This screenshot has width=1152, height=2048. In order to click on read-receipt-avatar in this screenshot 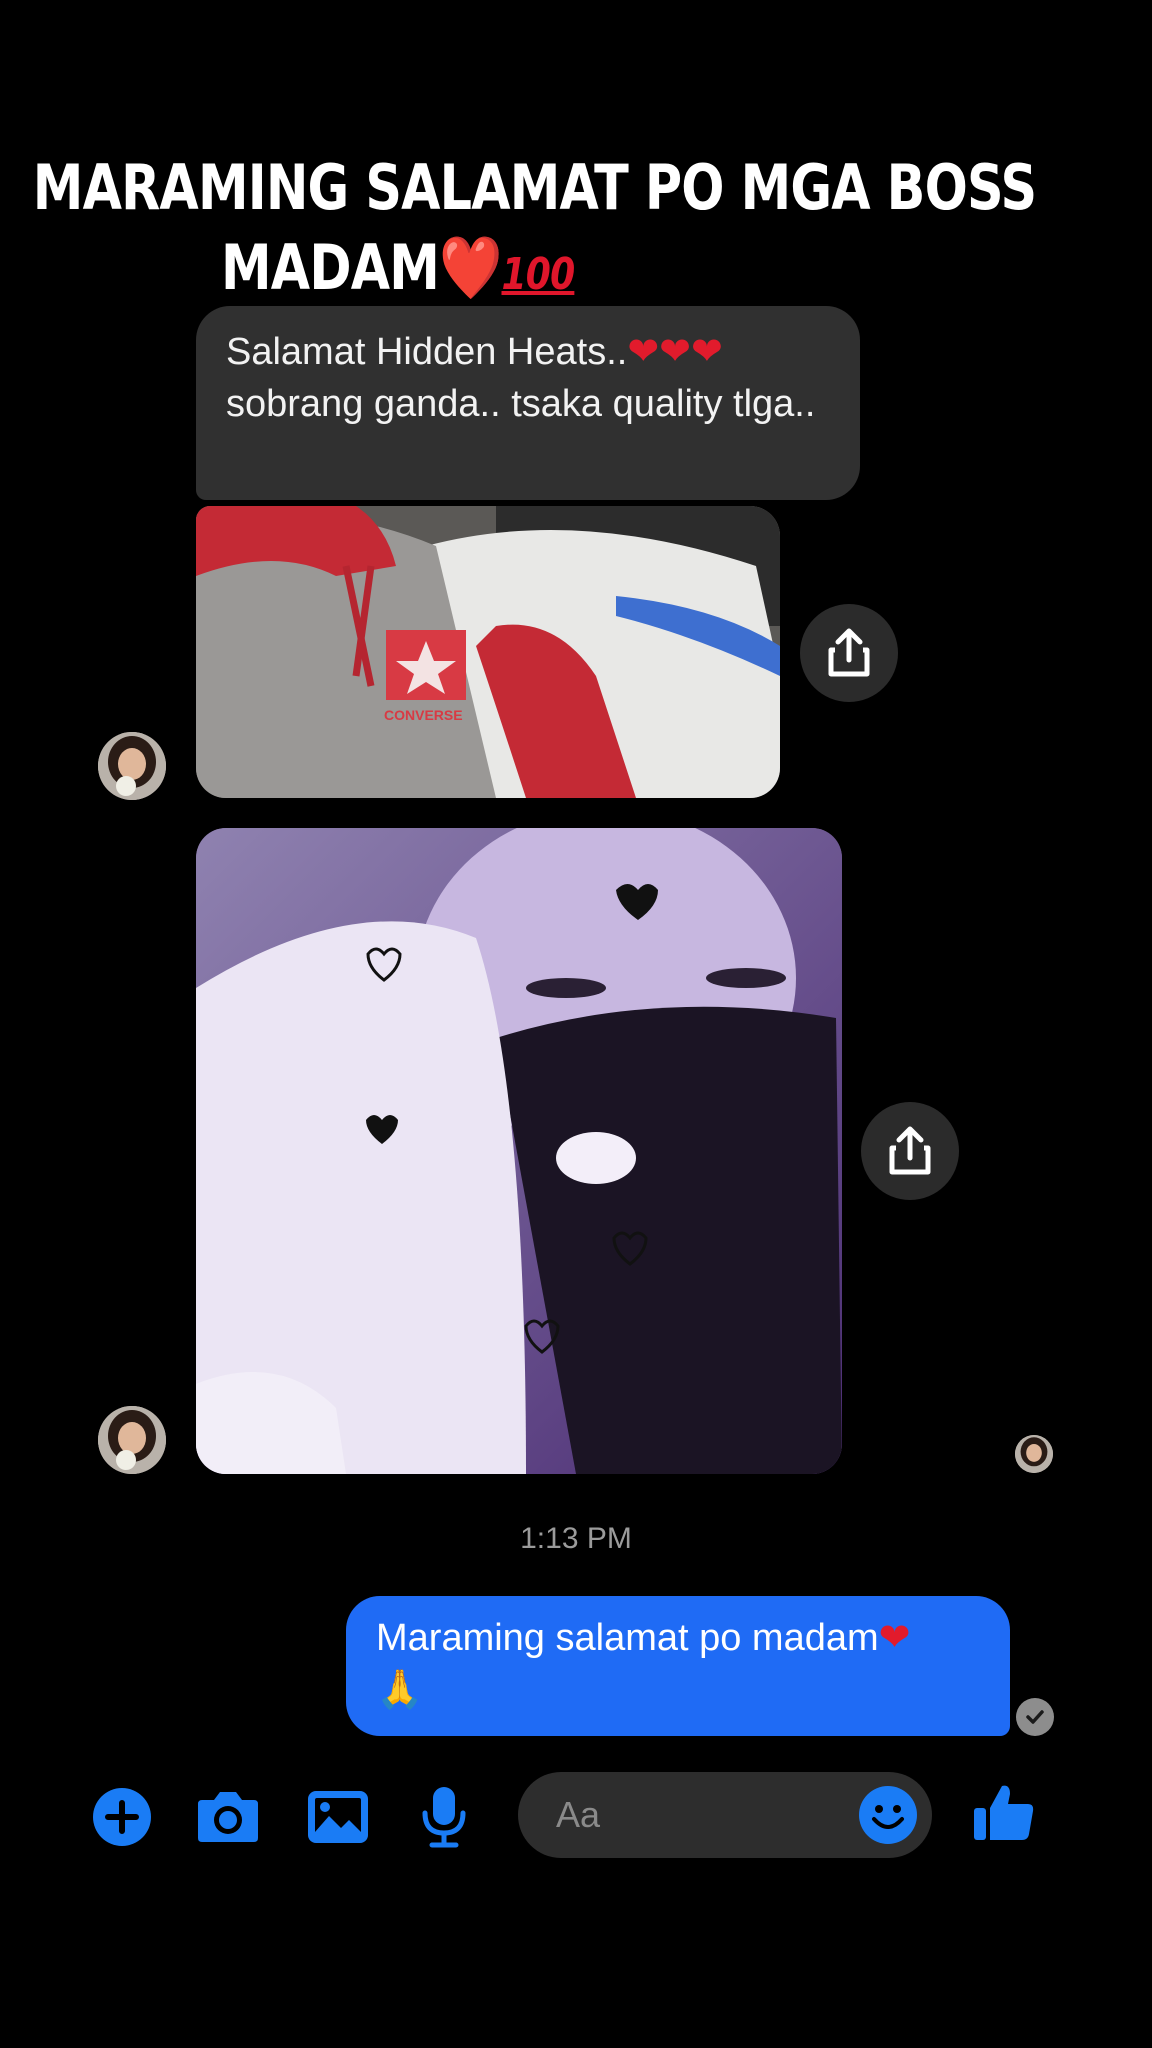, I will do `click(1034, 1454)`.